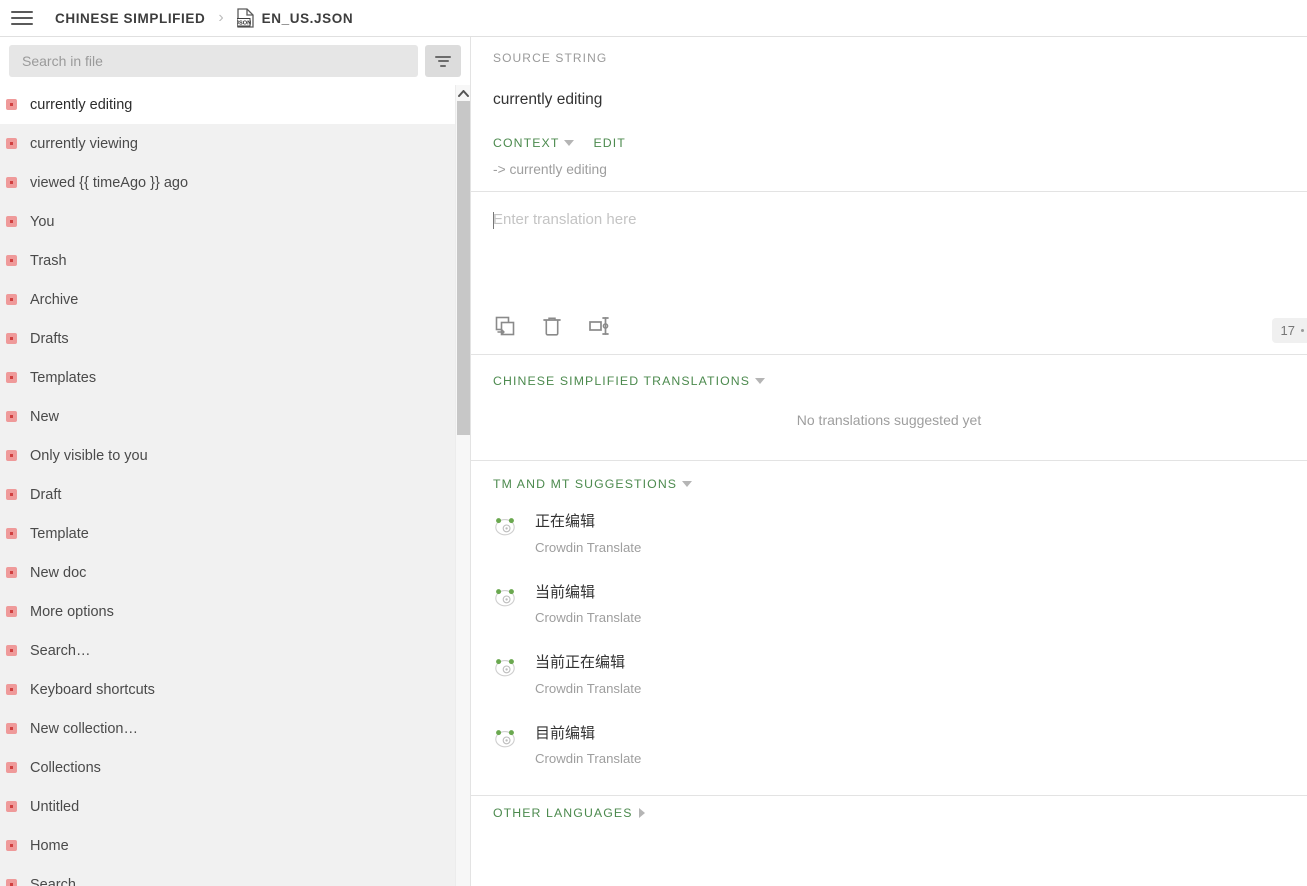  Describe the element at coordinates (53, 881) in the screenshot. I see `list-item-label: Search` at that location.